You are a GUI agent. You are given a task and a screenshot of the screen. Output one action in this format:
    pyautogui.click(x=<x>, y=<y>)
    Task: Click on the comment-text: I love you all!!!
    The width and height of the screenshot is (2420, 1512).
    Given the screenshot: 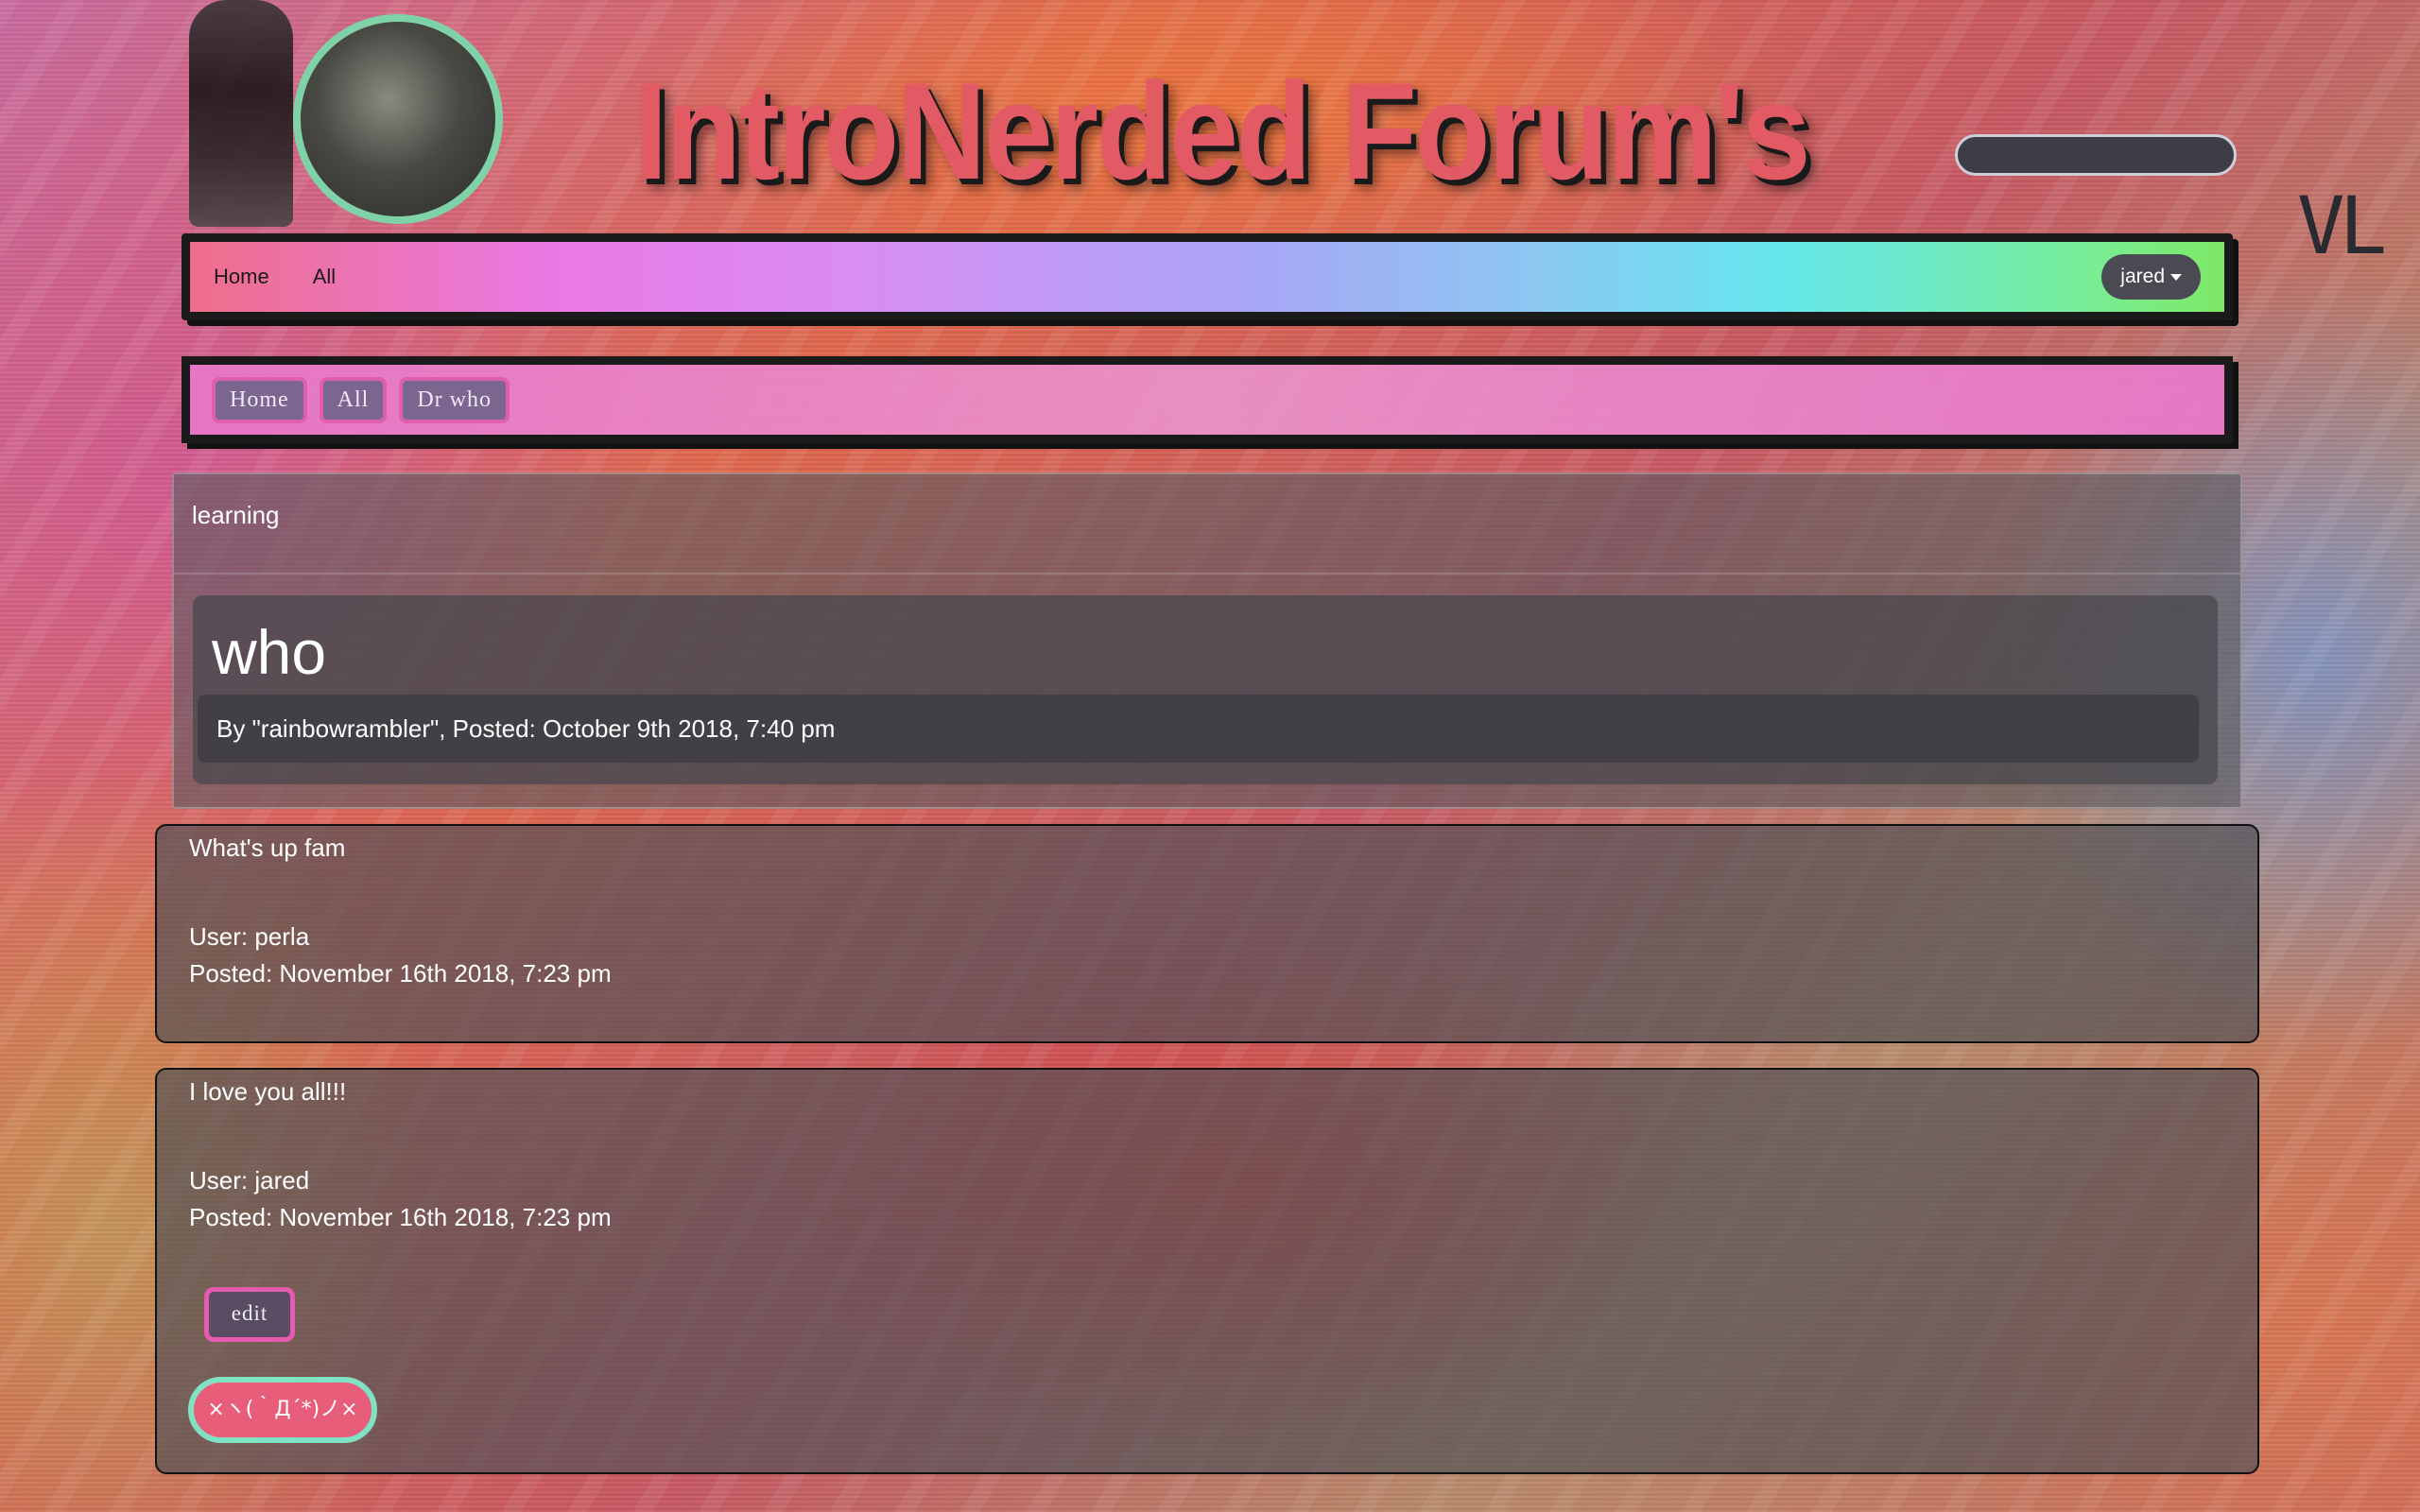 What is the action you would take?
    pyautogui.click(x=268, y=1091)
    